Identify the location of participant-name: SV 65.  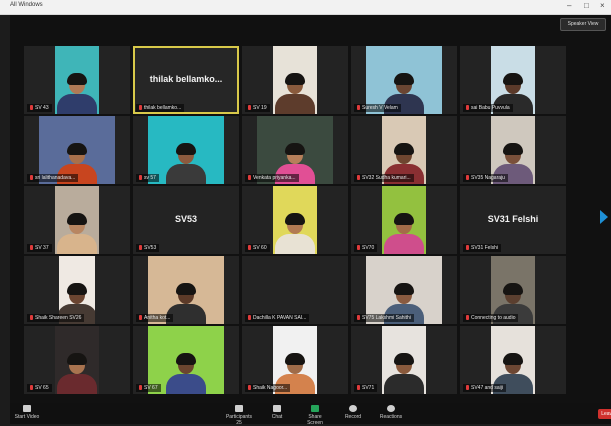
(42, 388).